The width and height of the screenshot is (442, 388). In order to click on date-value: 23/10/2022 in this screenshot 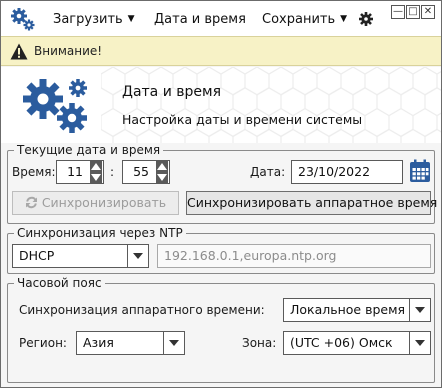, I will do `click(334, 171)`.